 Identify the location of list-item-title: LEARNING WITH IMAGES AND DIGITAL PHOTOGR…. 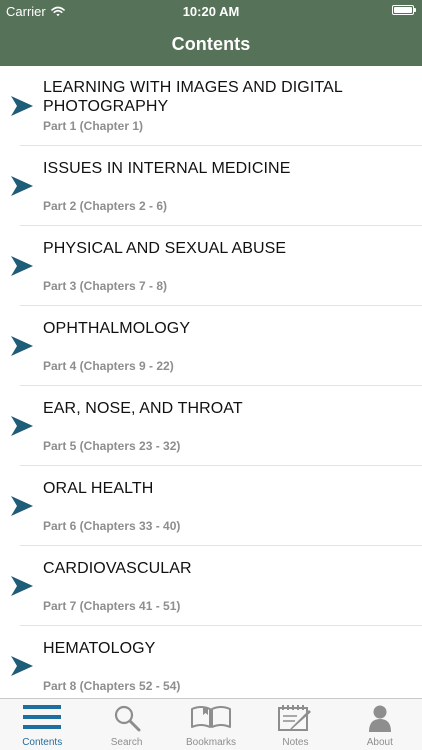
(193, 97).